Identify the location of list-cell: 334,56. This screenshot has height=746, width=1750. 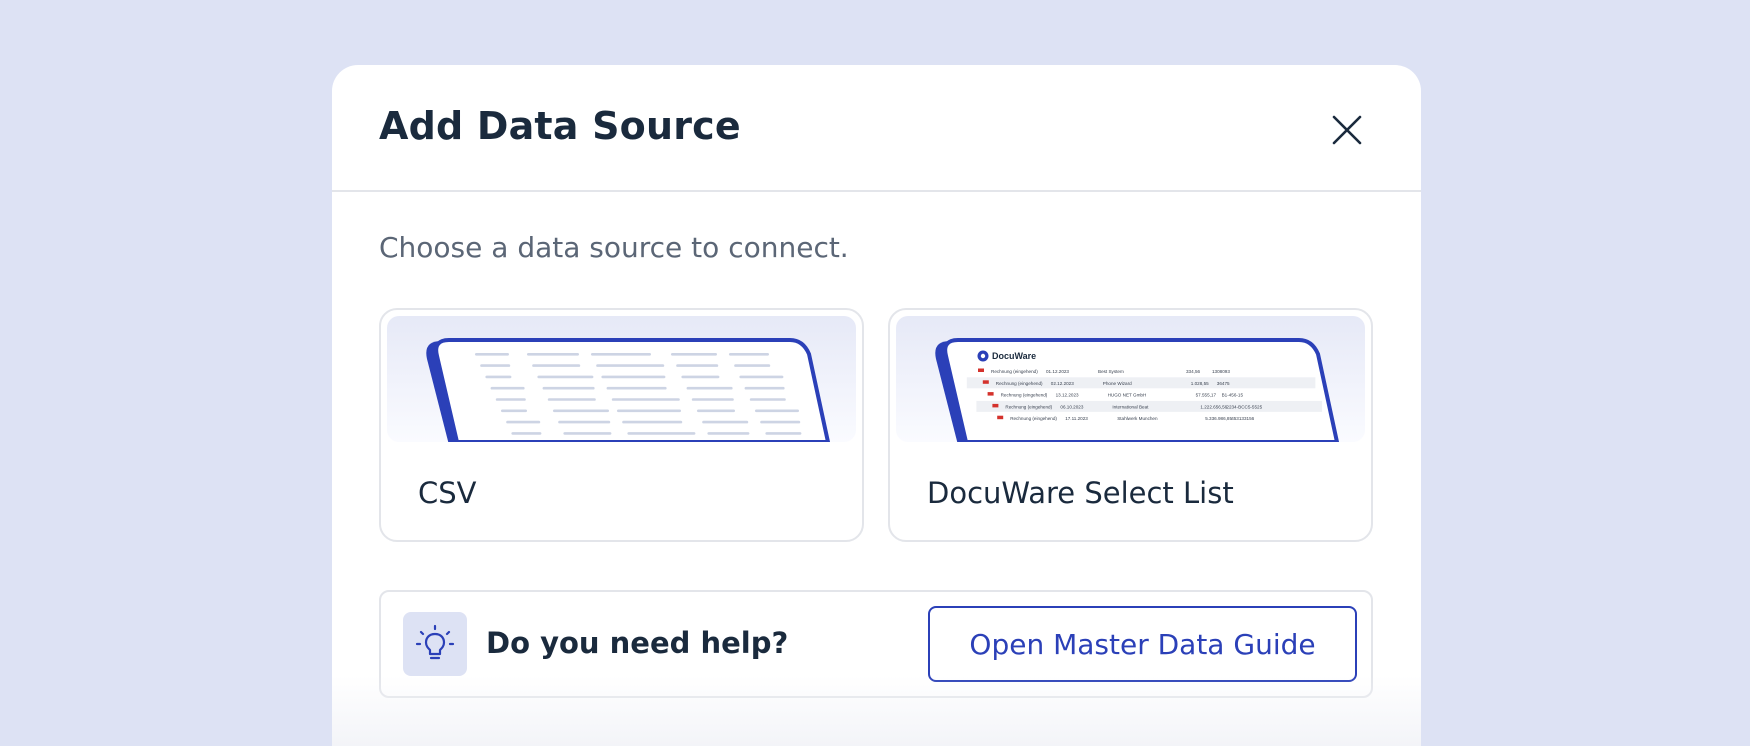
(1193, 371).